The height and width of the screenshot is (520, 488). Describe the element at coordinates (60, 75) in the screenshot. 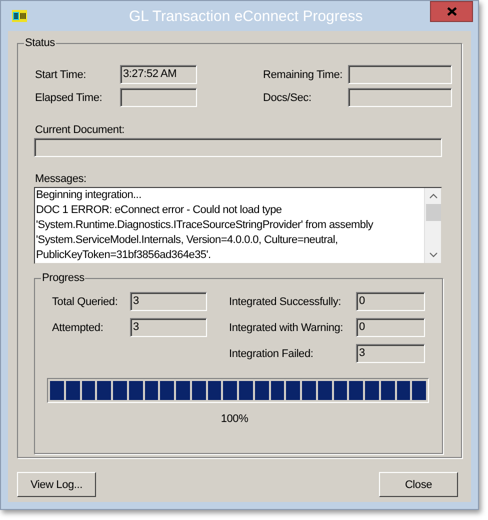

I see `field-label: Start Time:` at that location.